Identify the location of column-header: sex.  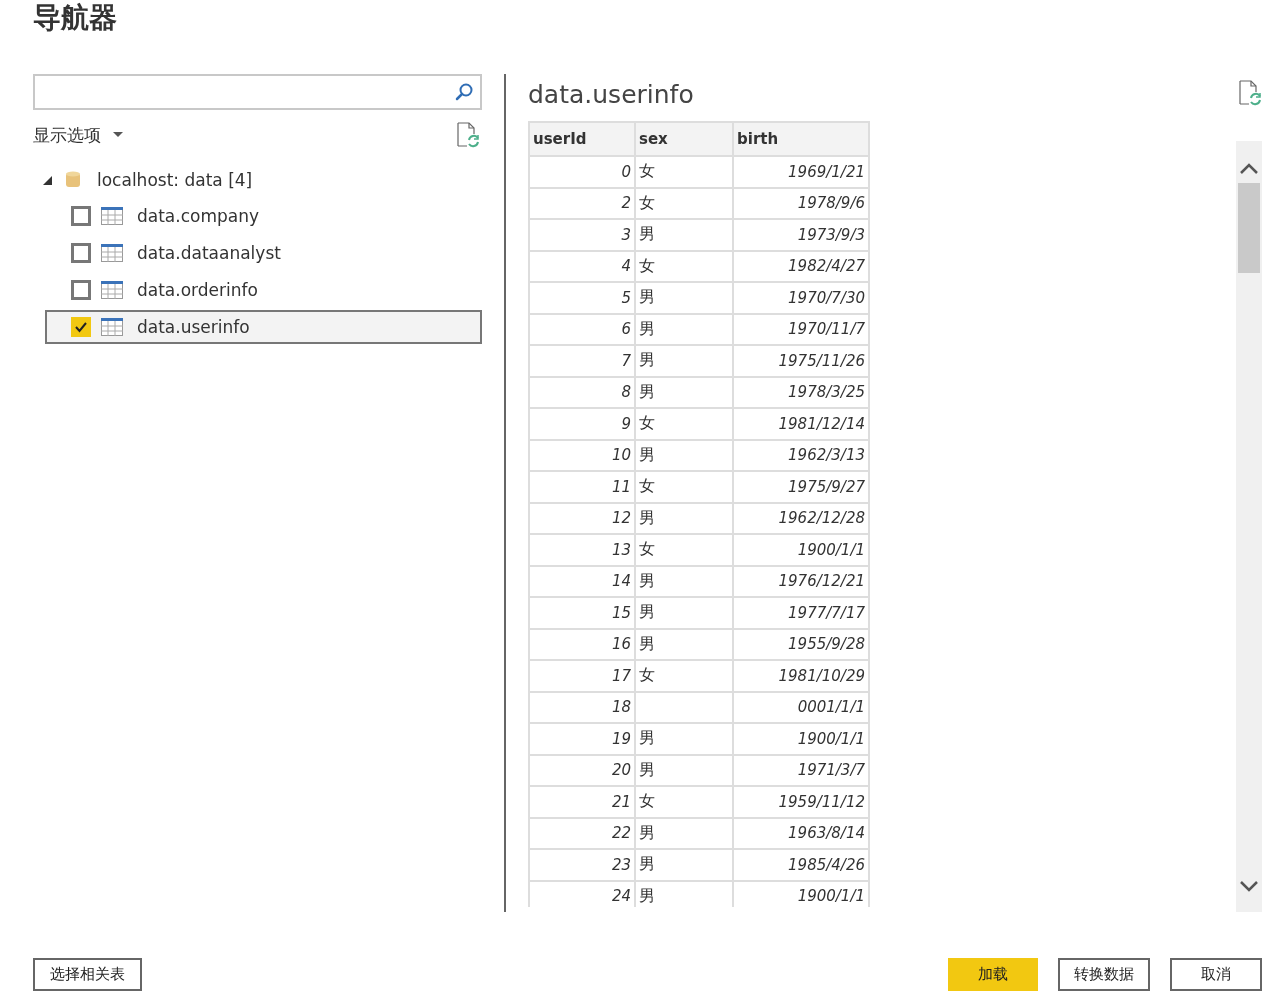
(684, 139).